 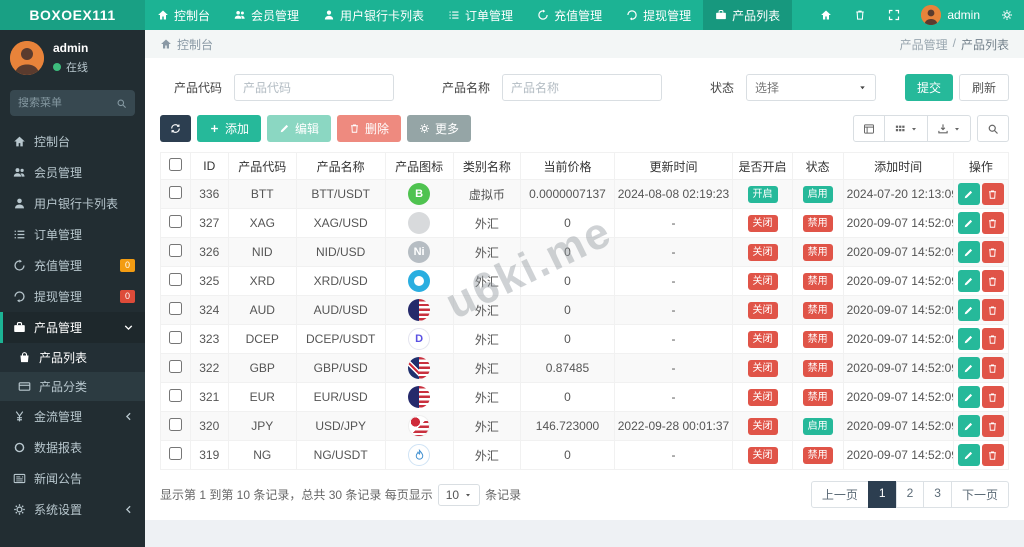 I want to click on delete-button: 删除, so click(x=369, y=128).